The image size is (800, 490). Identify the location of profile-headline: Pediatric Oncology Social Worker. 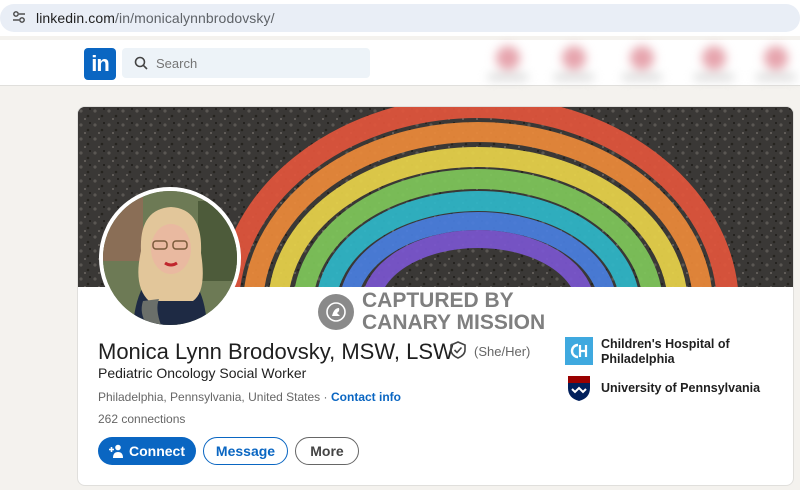
(202, 373).